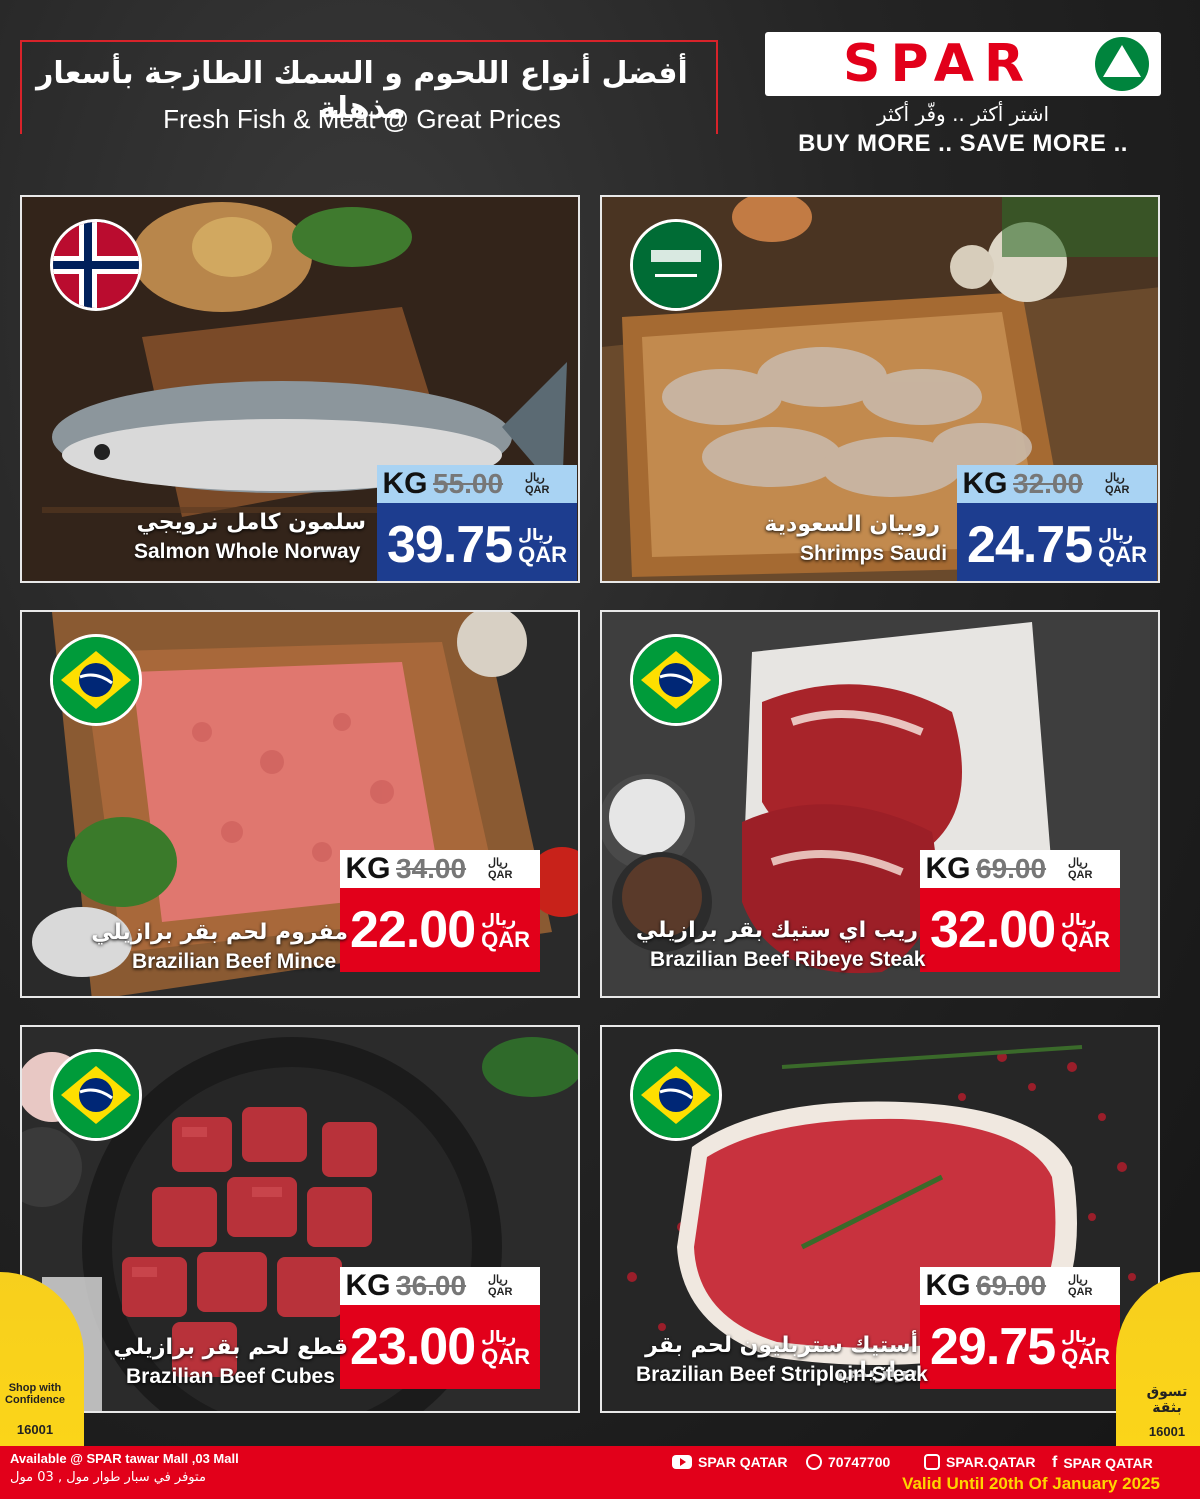 The image size is (1200, 1499). Describe the element at coordinates (859, 1462) in the screenshot. I see `whatsapp-number: 70747700` at that location.